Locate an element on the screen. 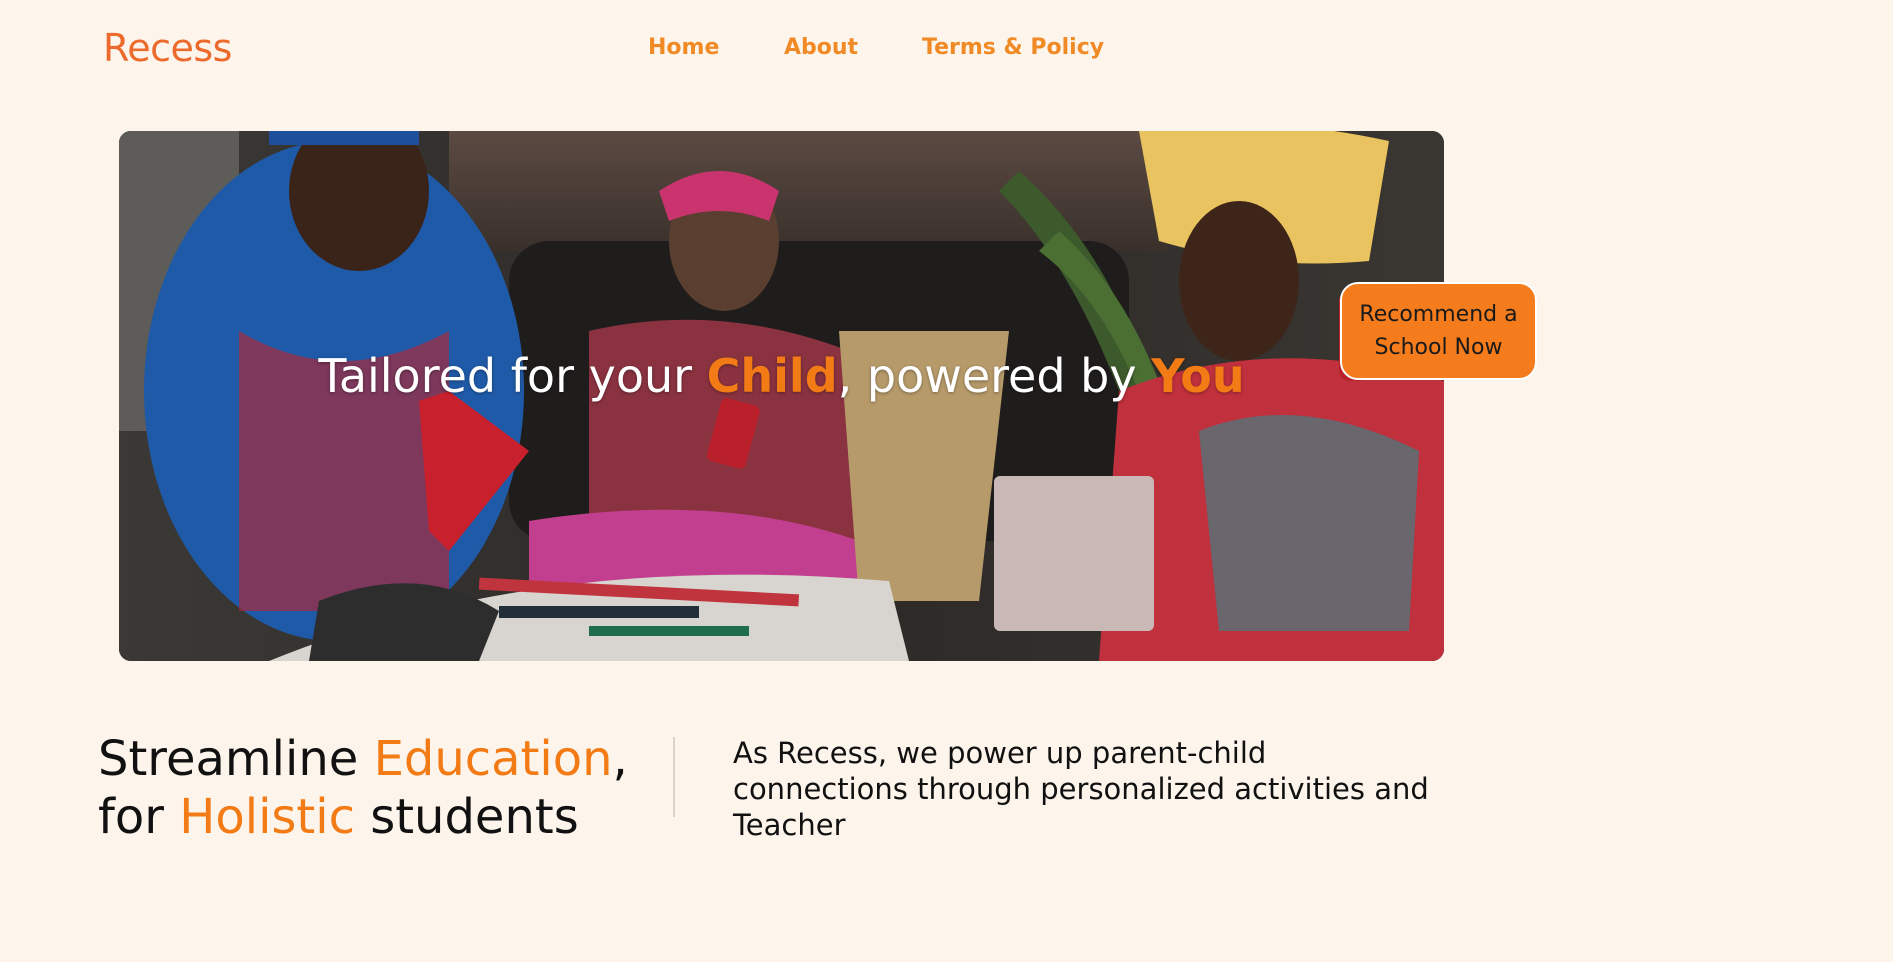 Image resolution: width=1893 pixels, height=962 pixels. nav-home: Home is located at coordinates (683, 48).